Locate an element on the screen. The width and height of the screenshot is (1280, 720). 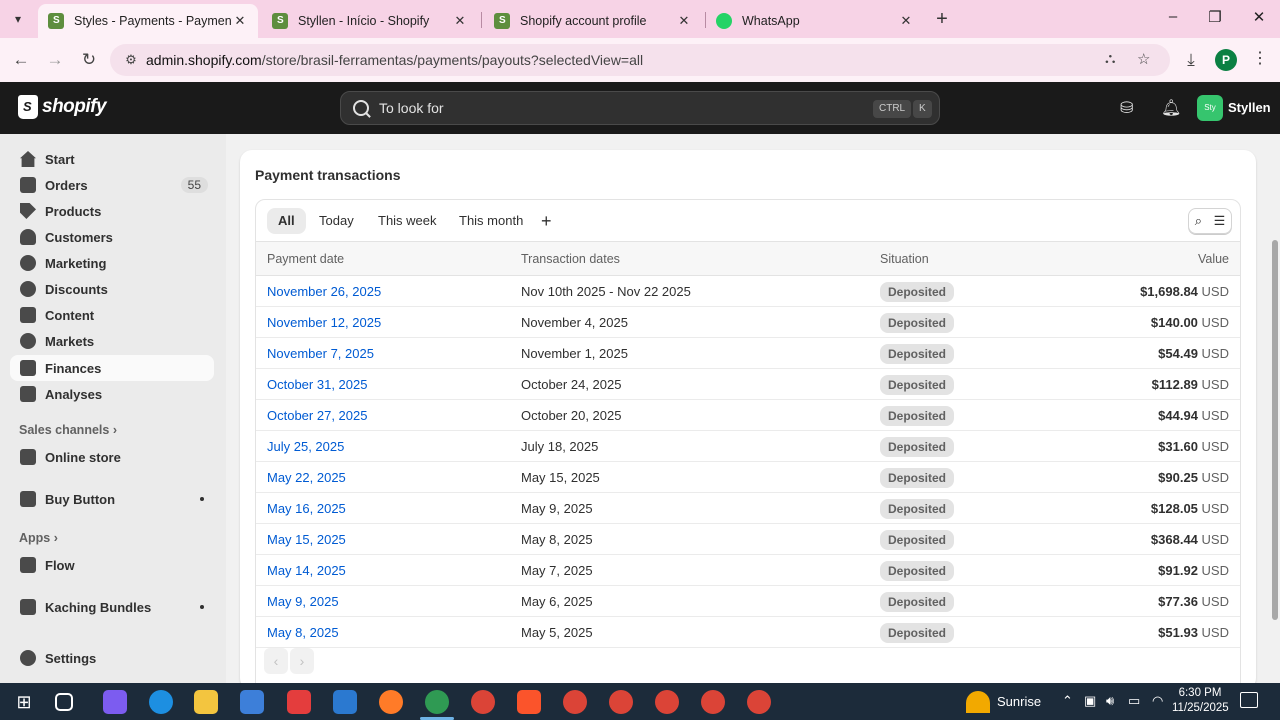
sidebar-item-settings: Settings is located at coordinates (112, 658).